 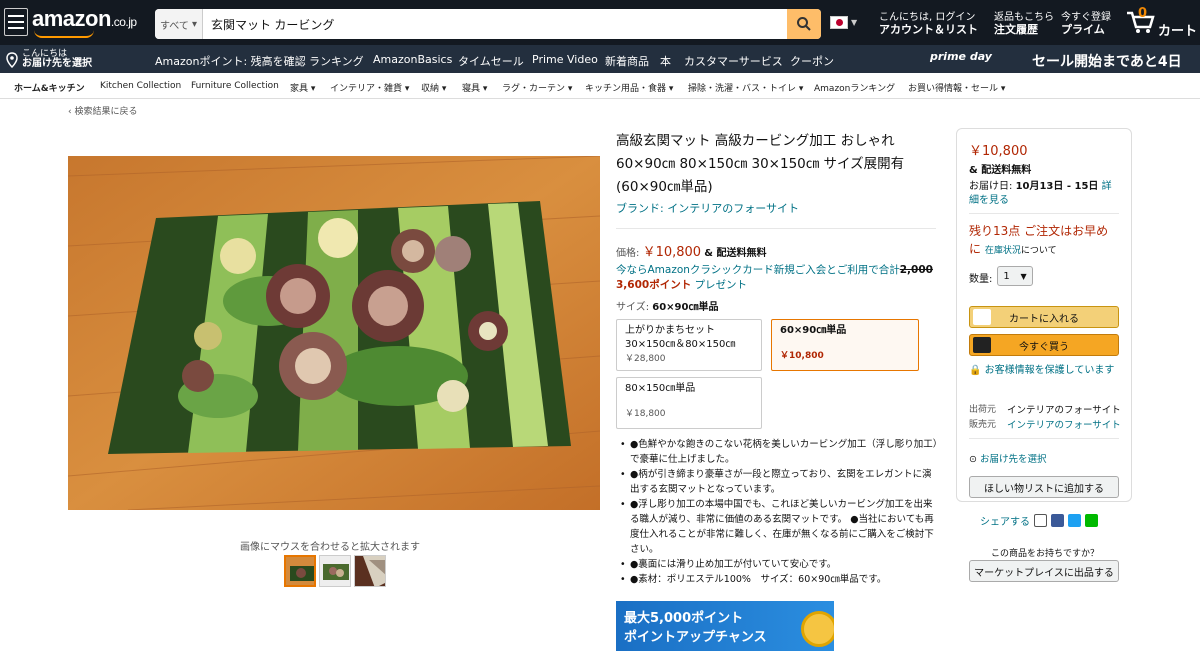 I want to click on category-deals: お買い得情報・セール ▾, so click(x=956, y=87).